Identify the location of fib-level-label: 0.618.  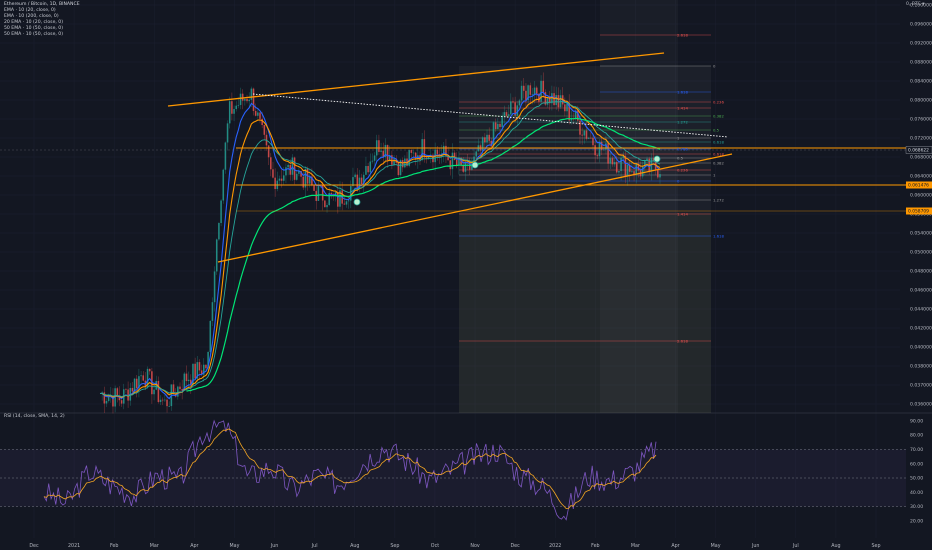
(718, 142).